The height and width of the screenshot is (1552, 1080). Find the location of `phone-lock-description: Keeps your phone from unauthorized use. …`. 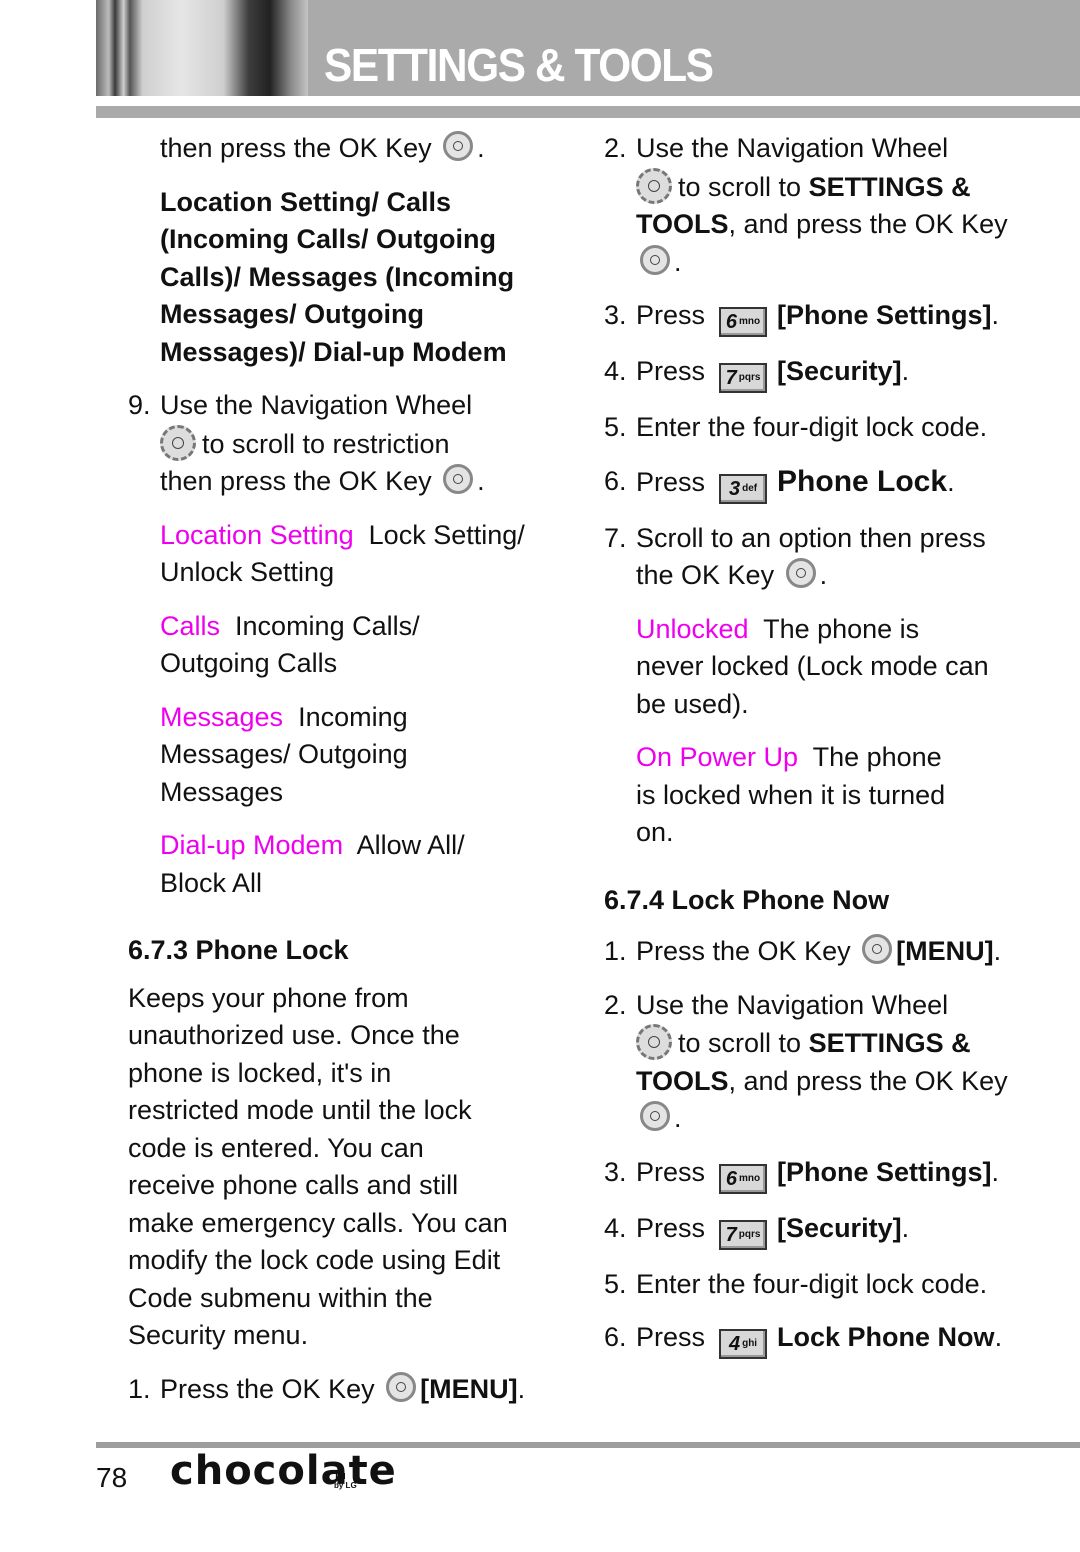

phone-lock-description: Keeps your phone from unauthorized use. … is located at coordinates (318, 1166).